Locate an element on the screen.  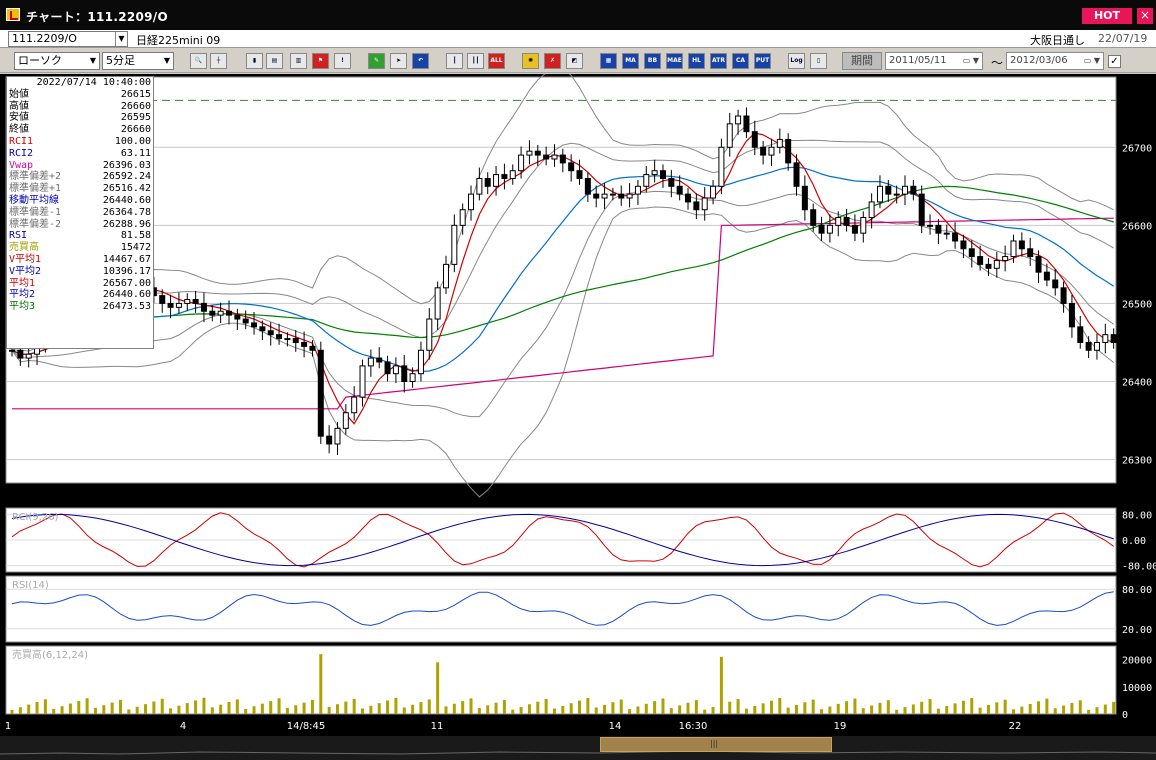
info-value: 26440.60 is located at coordinates (126, 200).